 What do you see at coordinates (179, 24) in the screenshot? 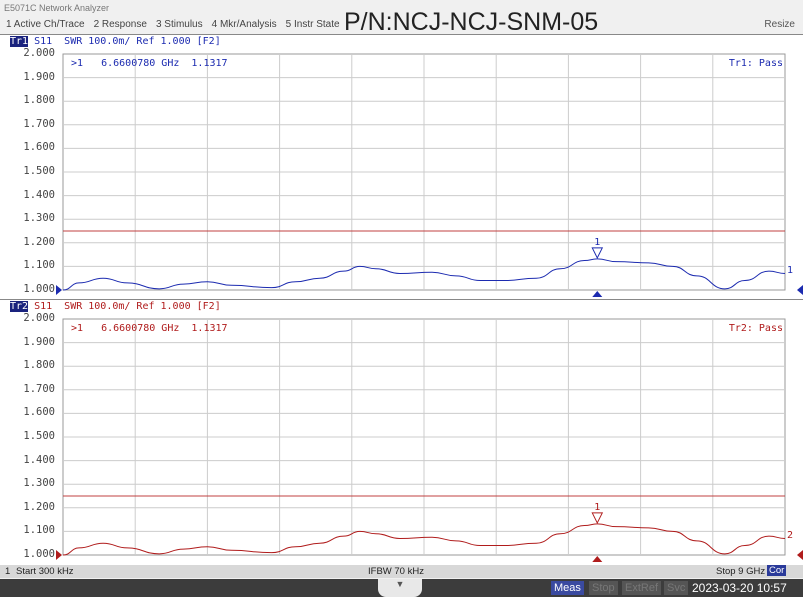
I see `menu-stimulus: 3 Stimulus` at bounding box center [179, 24].